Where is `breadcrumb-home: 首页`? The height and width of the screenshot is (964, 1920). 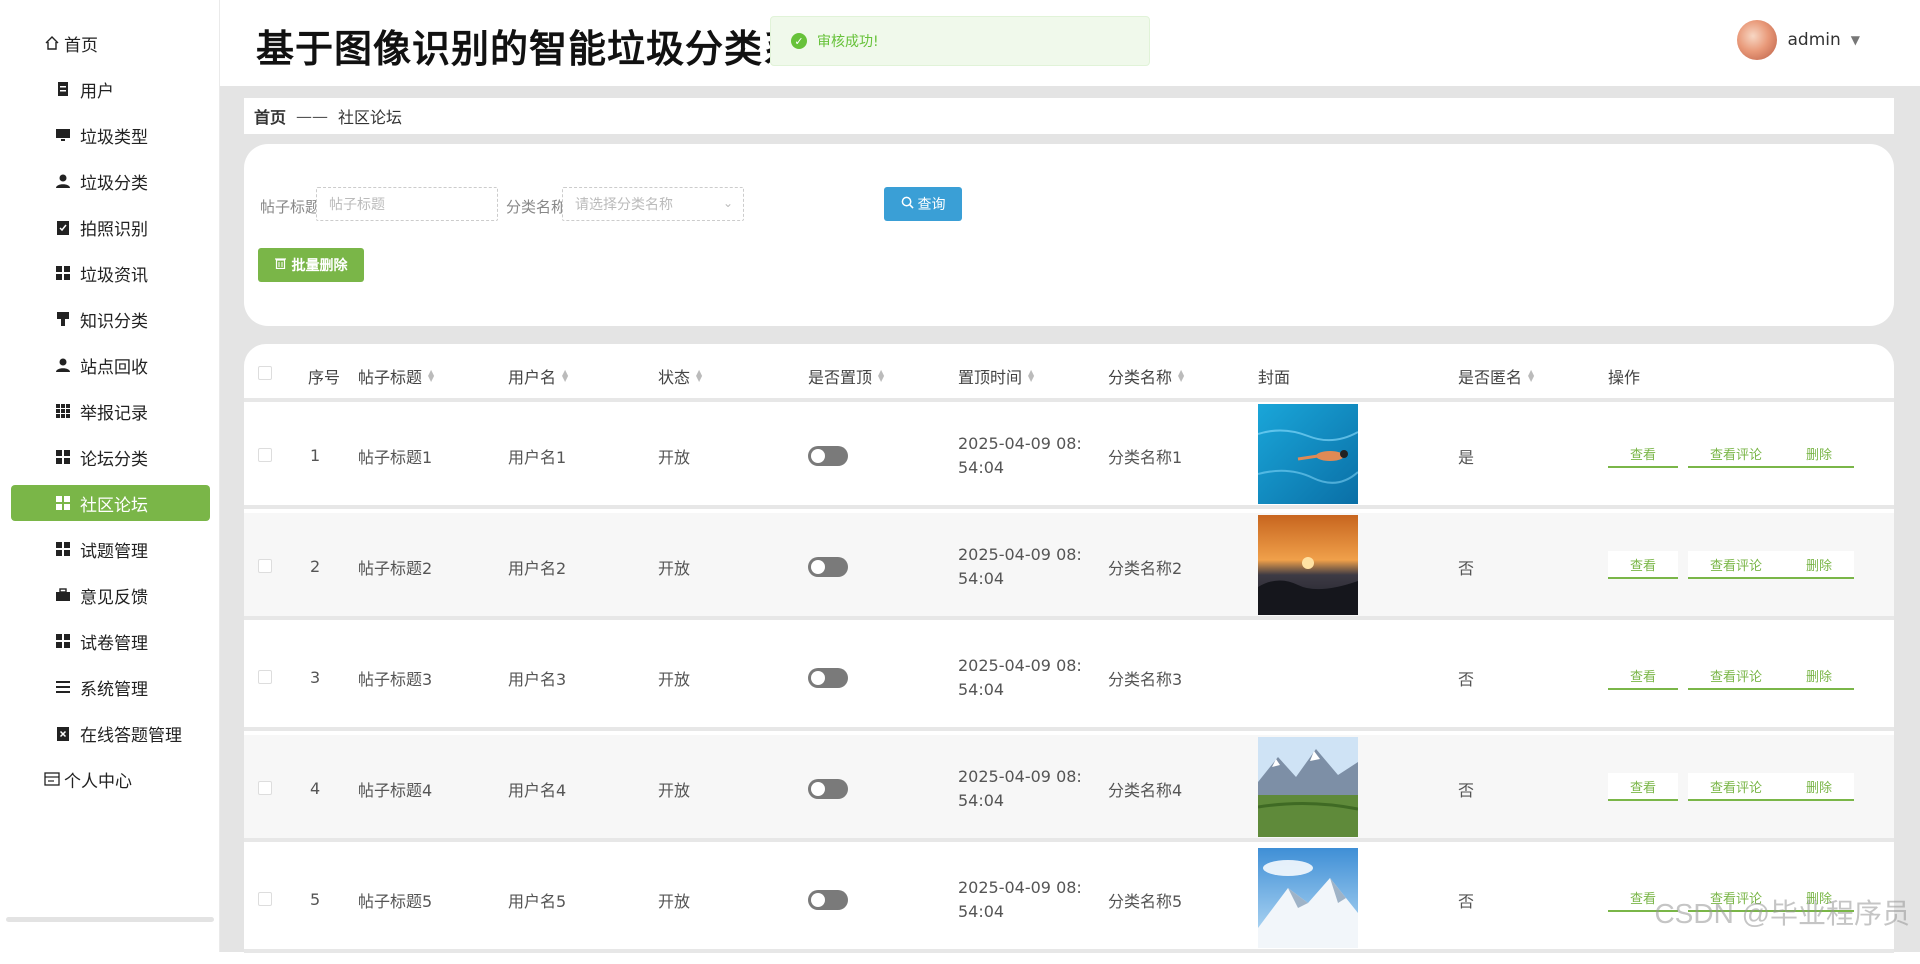
breadcrumb-home: 首页 is located at coordinates (270, 116).